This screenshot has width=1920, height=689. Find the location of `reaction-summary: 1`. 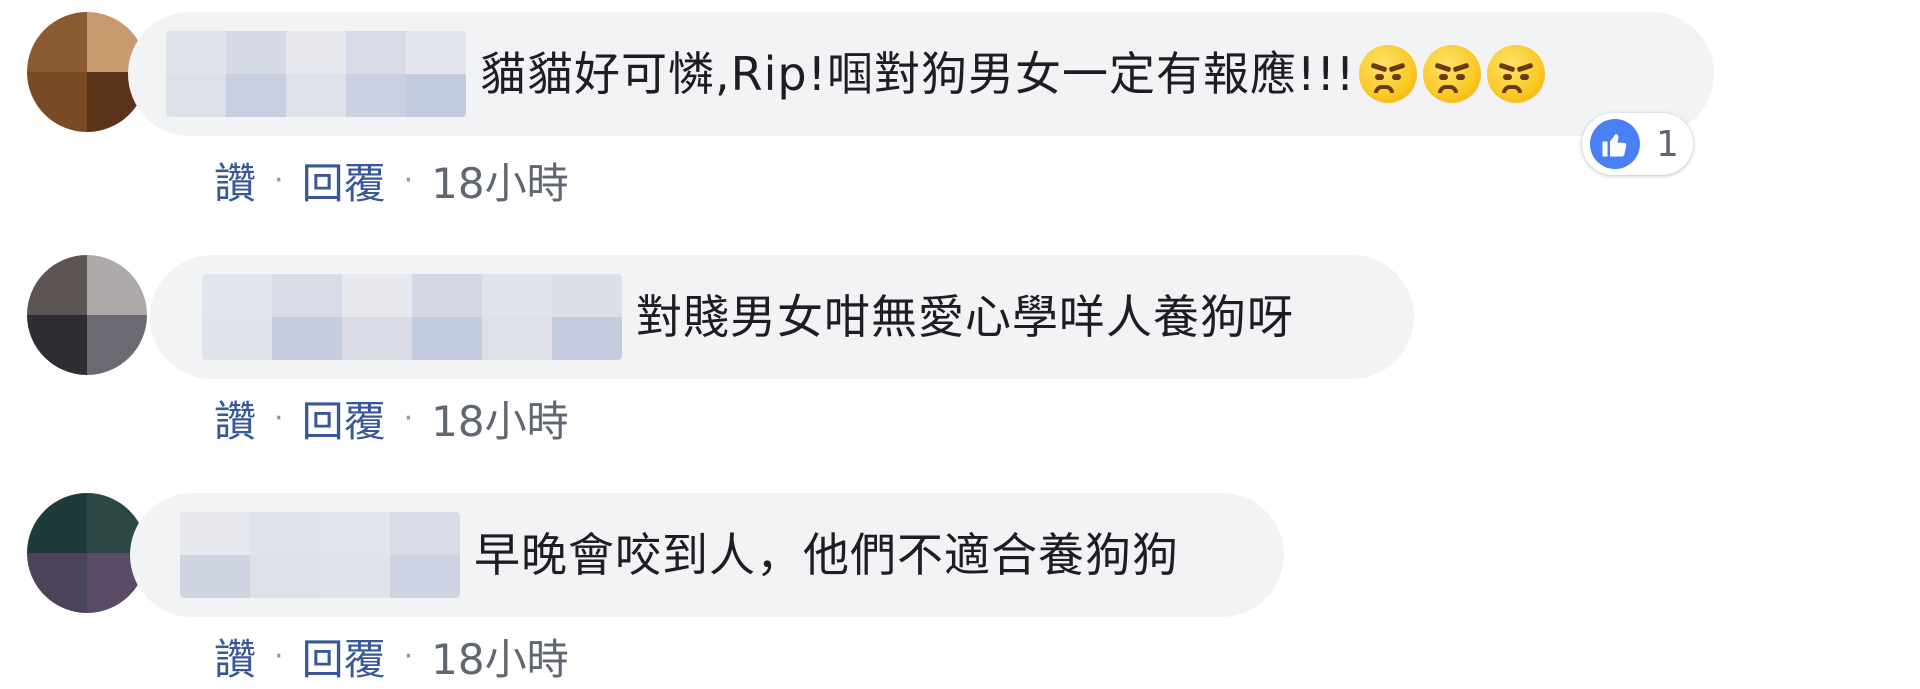

reaction-summary: 1 is located at coordinates (1637, 144).